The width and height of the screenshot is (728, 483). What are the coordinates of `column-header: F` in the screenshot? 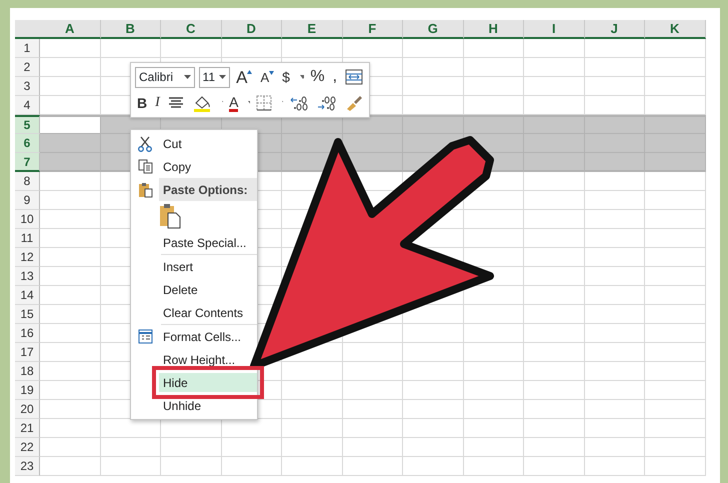 It's located at (372, 29).